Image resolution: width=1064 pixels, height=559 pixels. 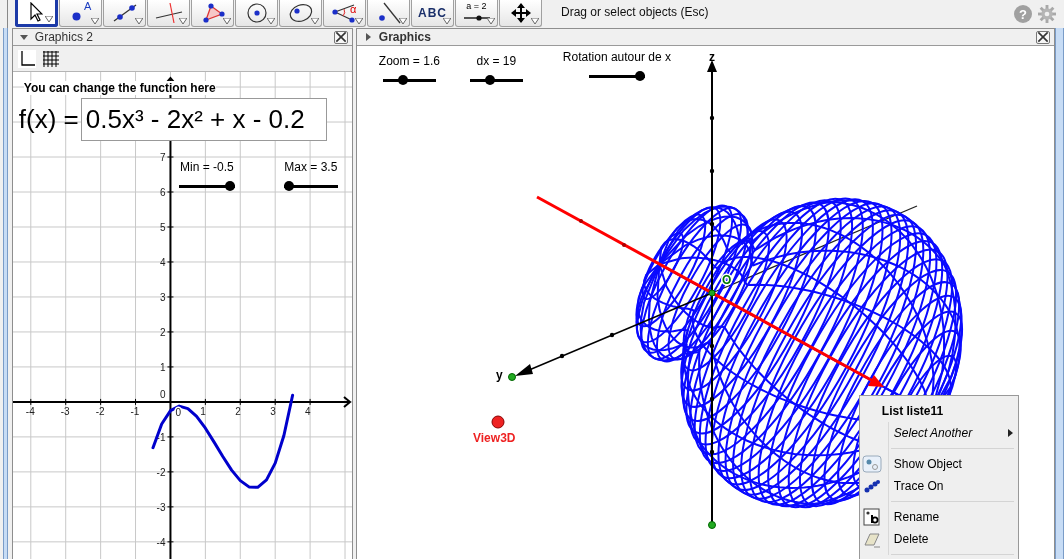 I want to click on slider-label: Rotation autour de x, so click(x=616, y=57).